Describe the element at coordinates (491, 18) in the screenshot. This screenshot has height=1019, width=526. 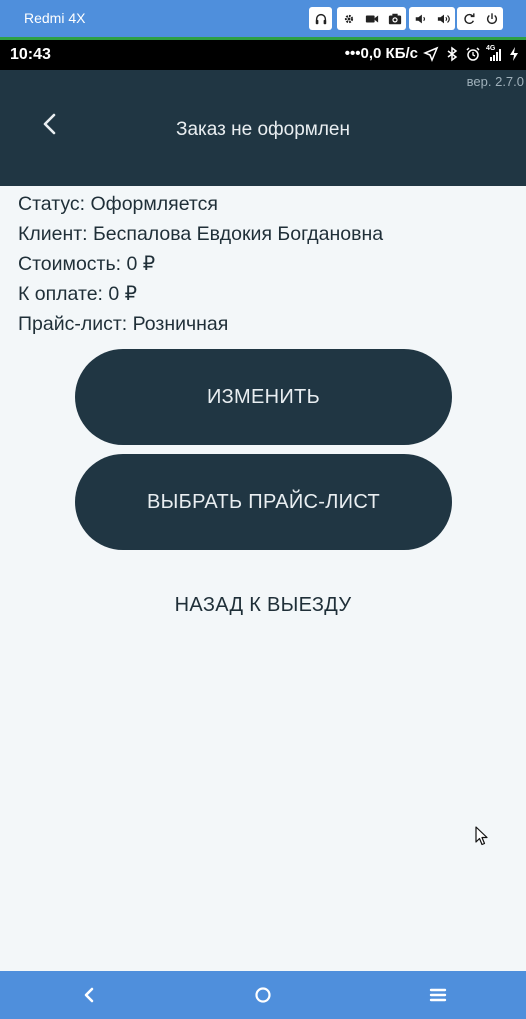
I see `power-icon` at that location.